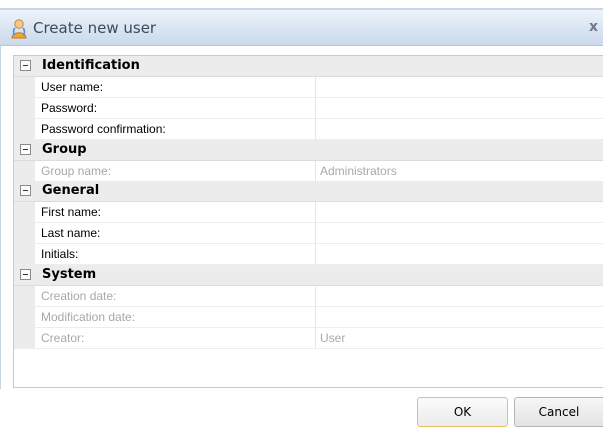 The width and height of the screenshot is (603, 429). I want to click on category-label: General, so click(71, 190).